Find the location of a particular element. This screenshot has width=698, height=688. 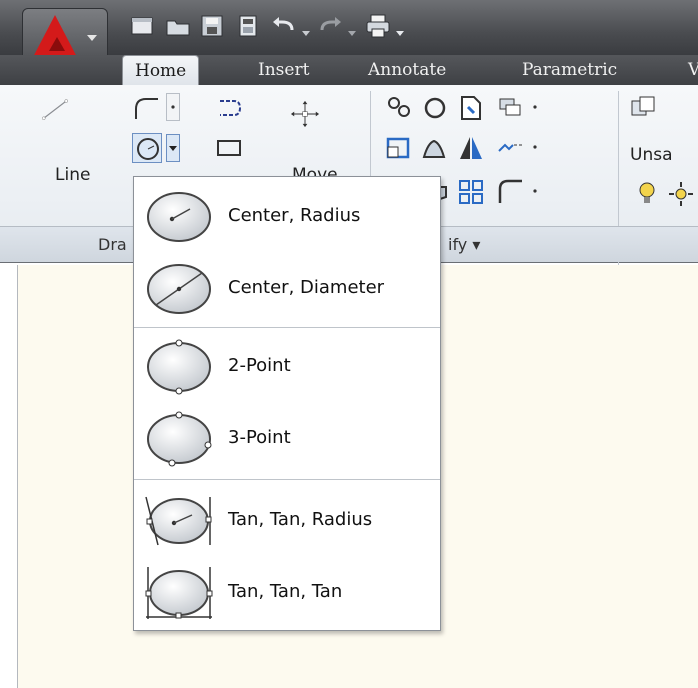

fillet-icon is located at coordinates (511, 192).